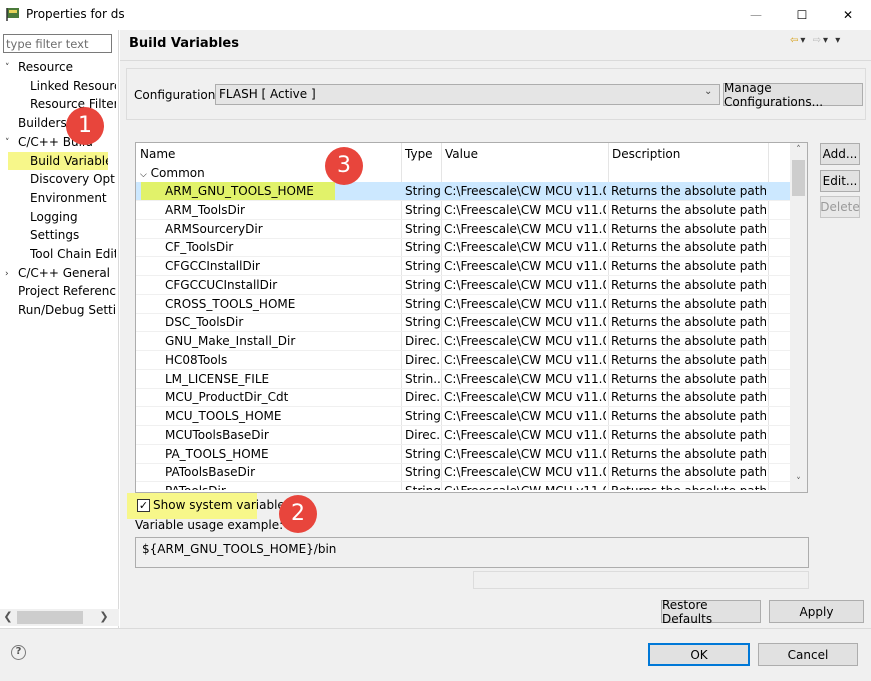 The height and width of the screenshot is (681, 871). What do you see at coordinates (73, 217) in the screenshot?
I see `tree-item: Logging` at bounding box center [73, 217].